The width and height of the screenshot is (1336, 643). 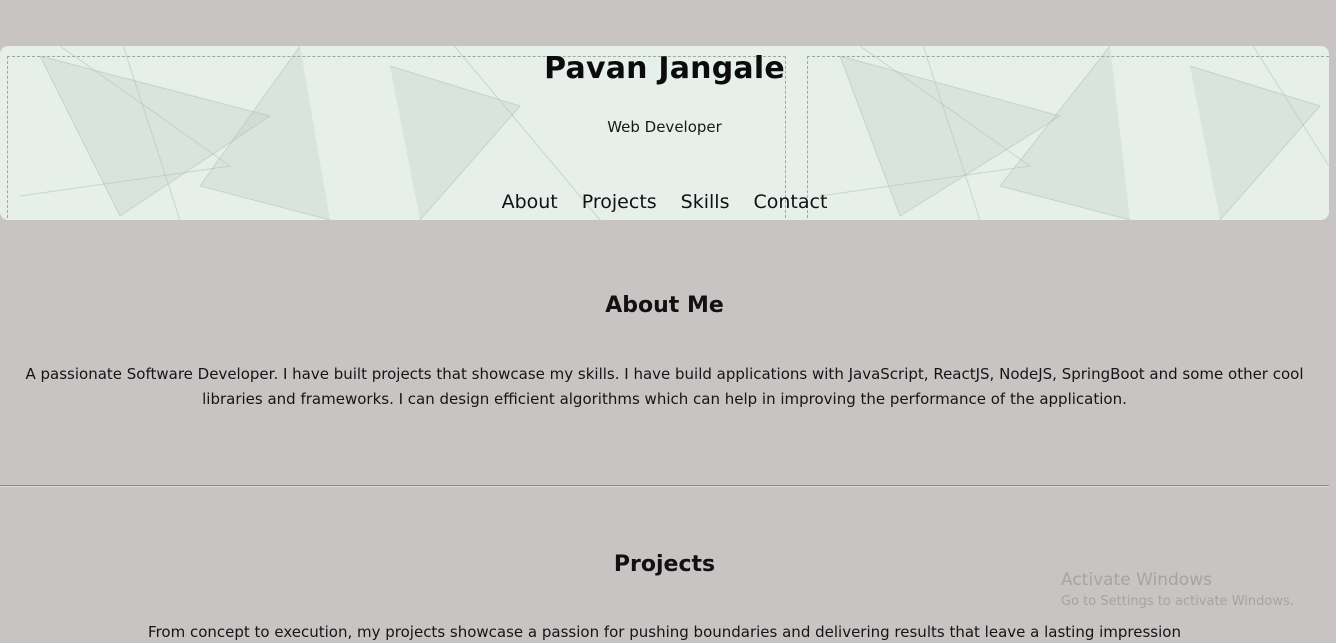 What do you see at coordinates (619, 202) in the screenshot?
I see `nav-projects: Projects` at bounding box center [619, 202].